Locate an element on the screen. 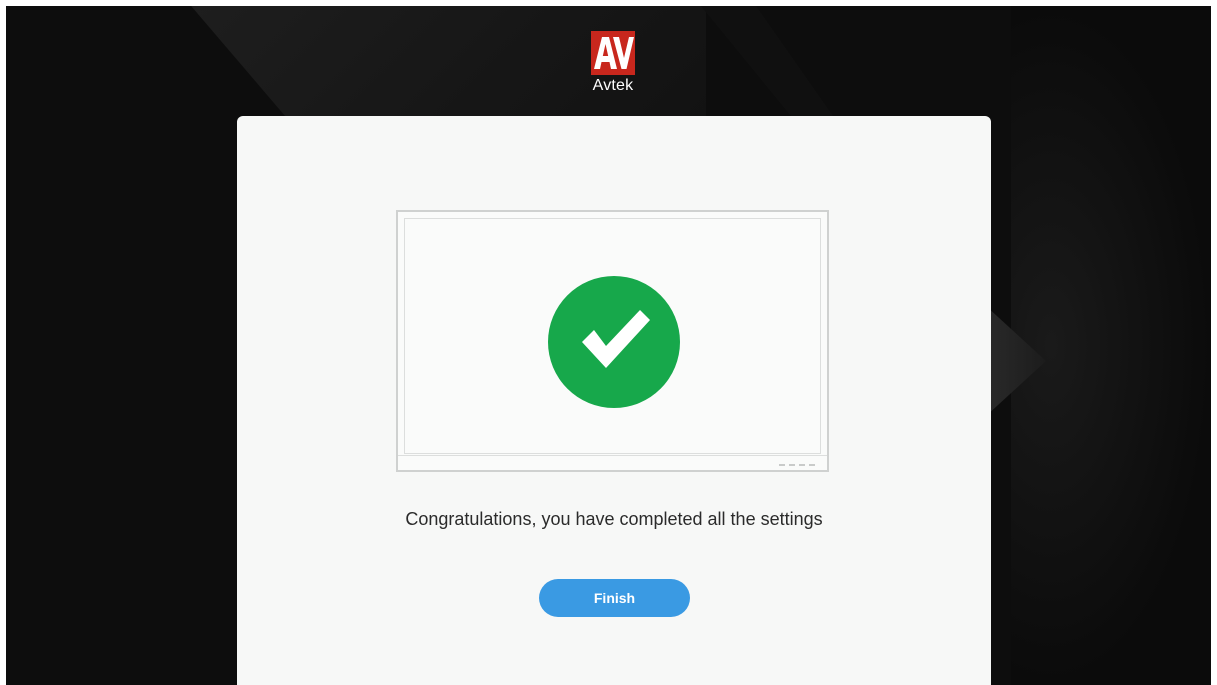  background-decoration is located at coordinates (766, 63).